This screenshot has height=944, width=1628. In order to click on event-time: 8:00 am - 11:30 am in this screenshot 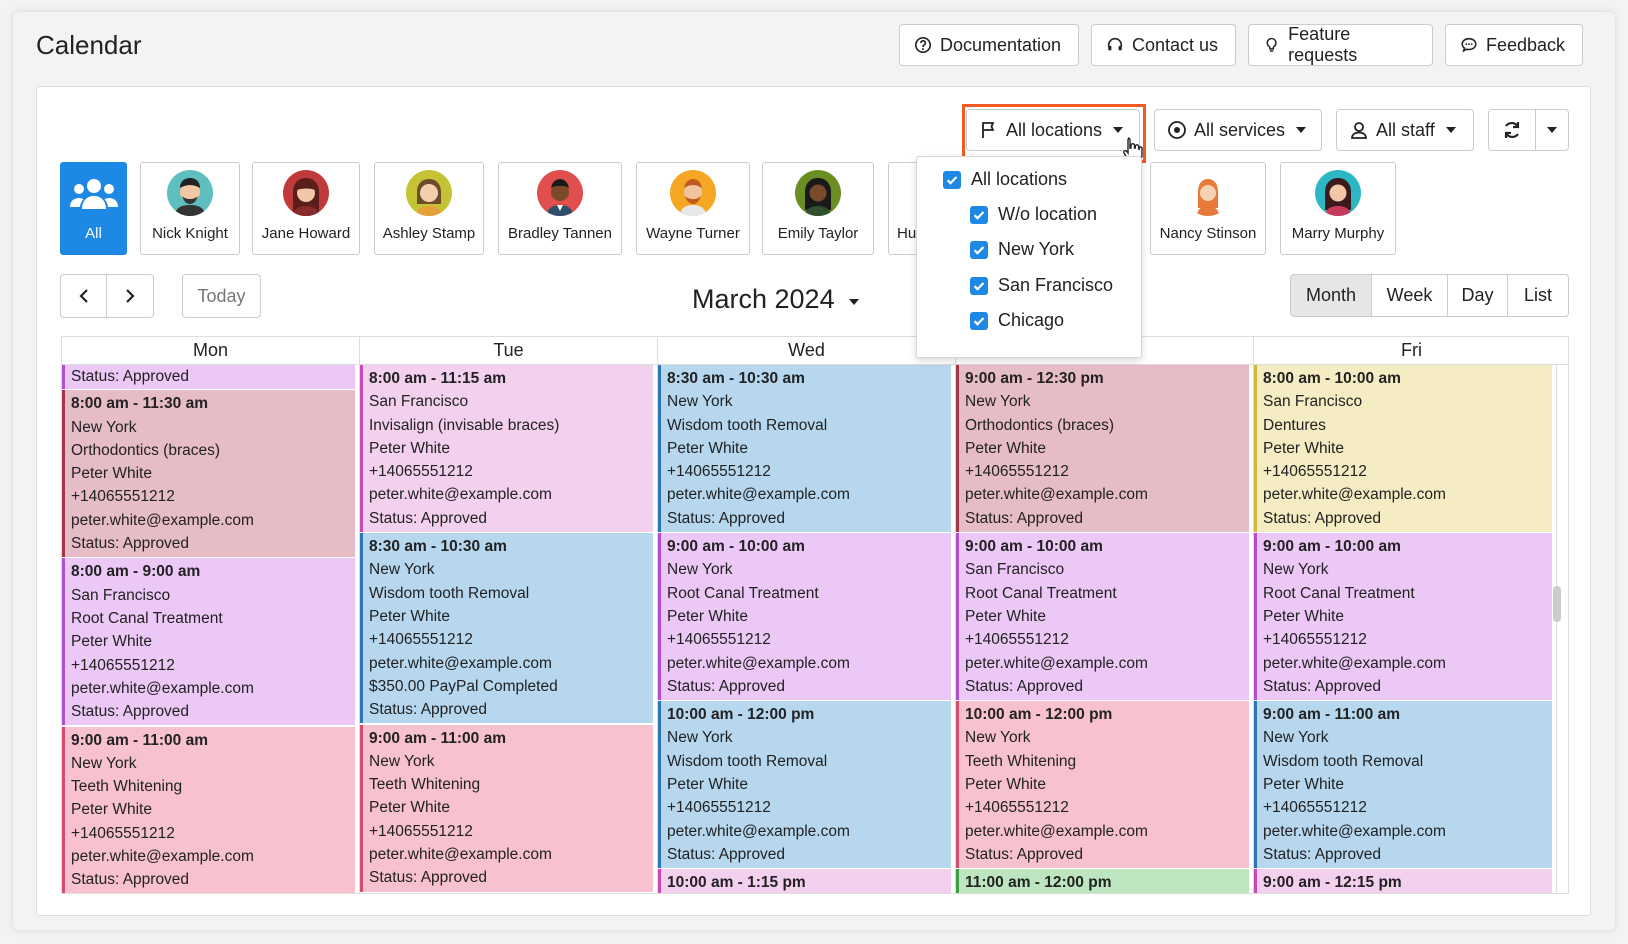, I will do `click(140, 404)`.